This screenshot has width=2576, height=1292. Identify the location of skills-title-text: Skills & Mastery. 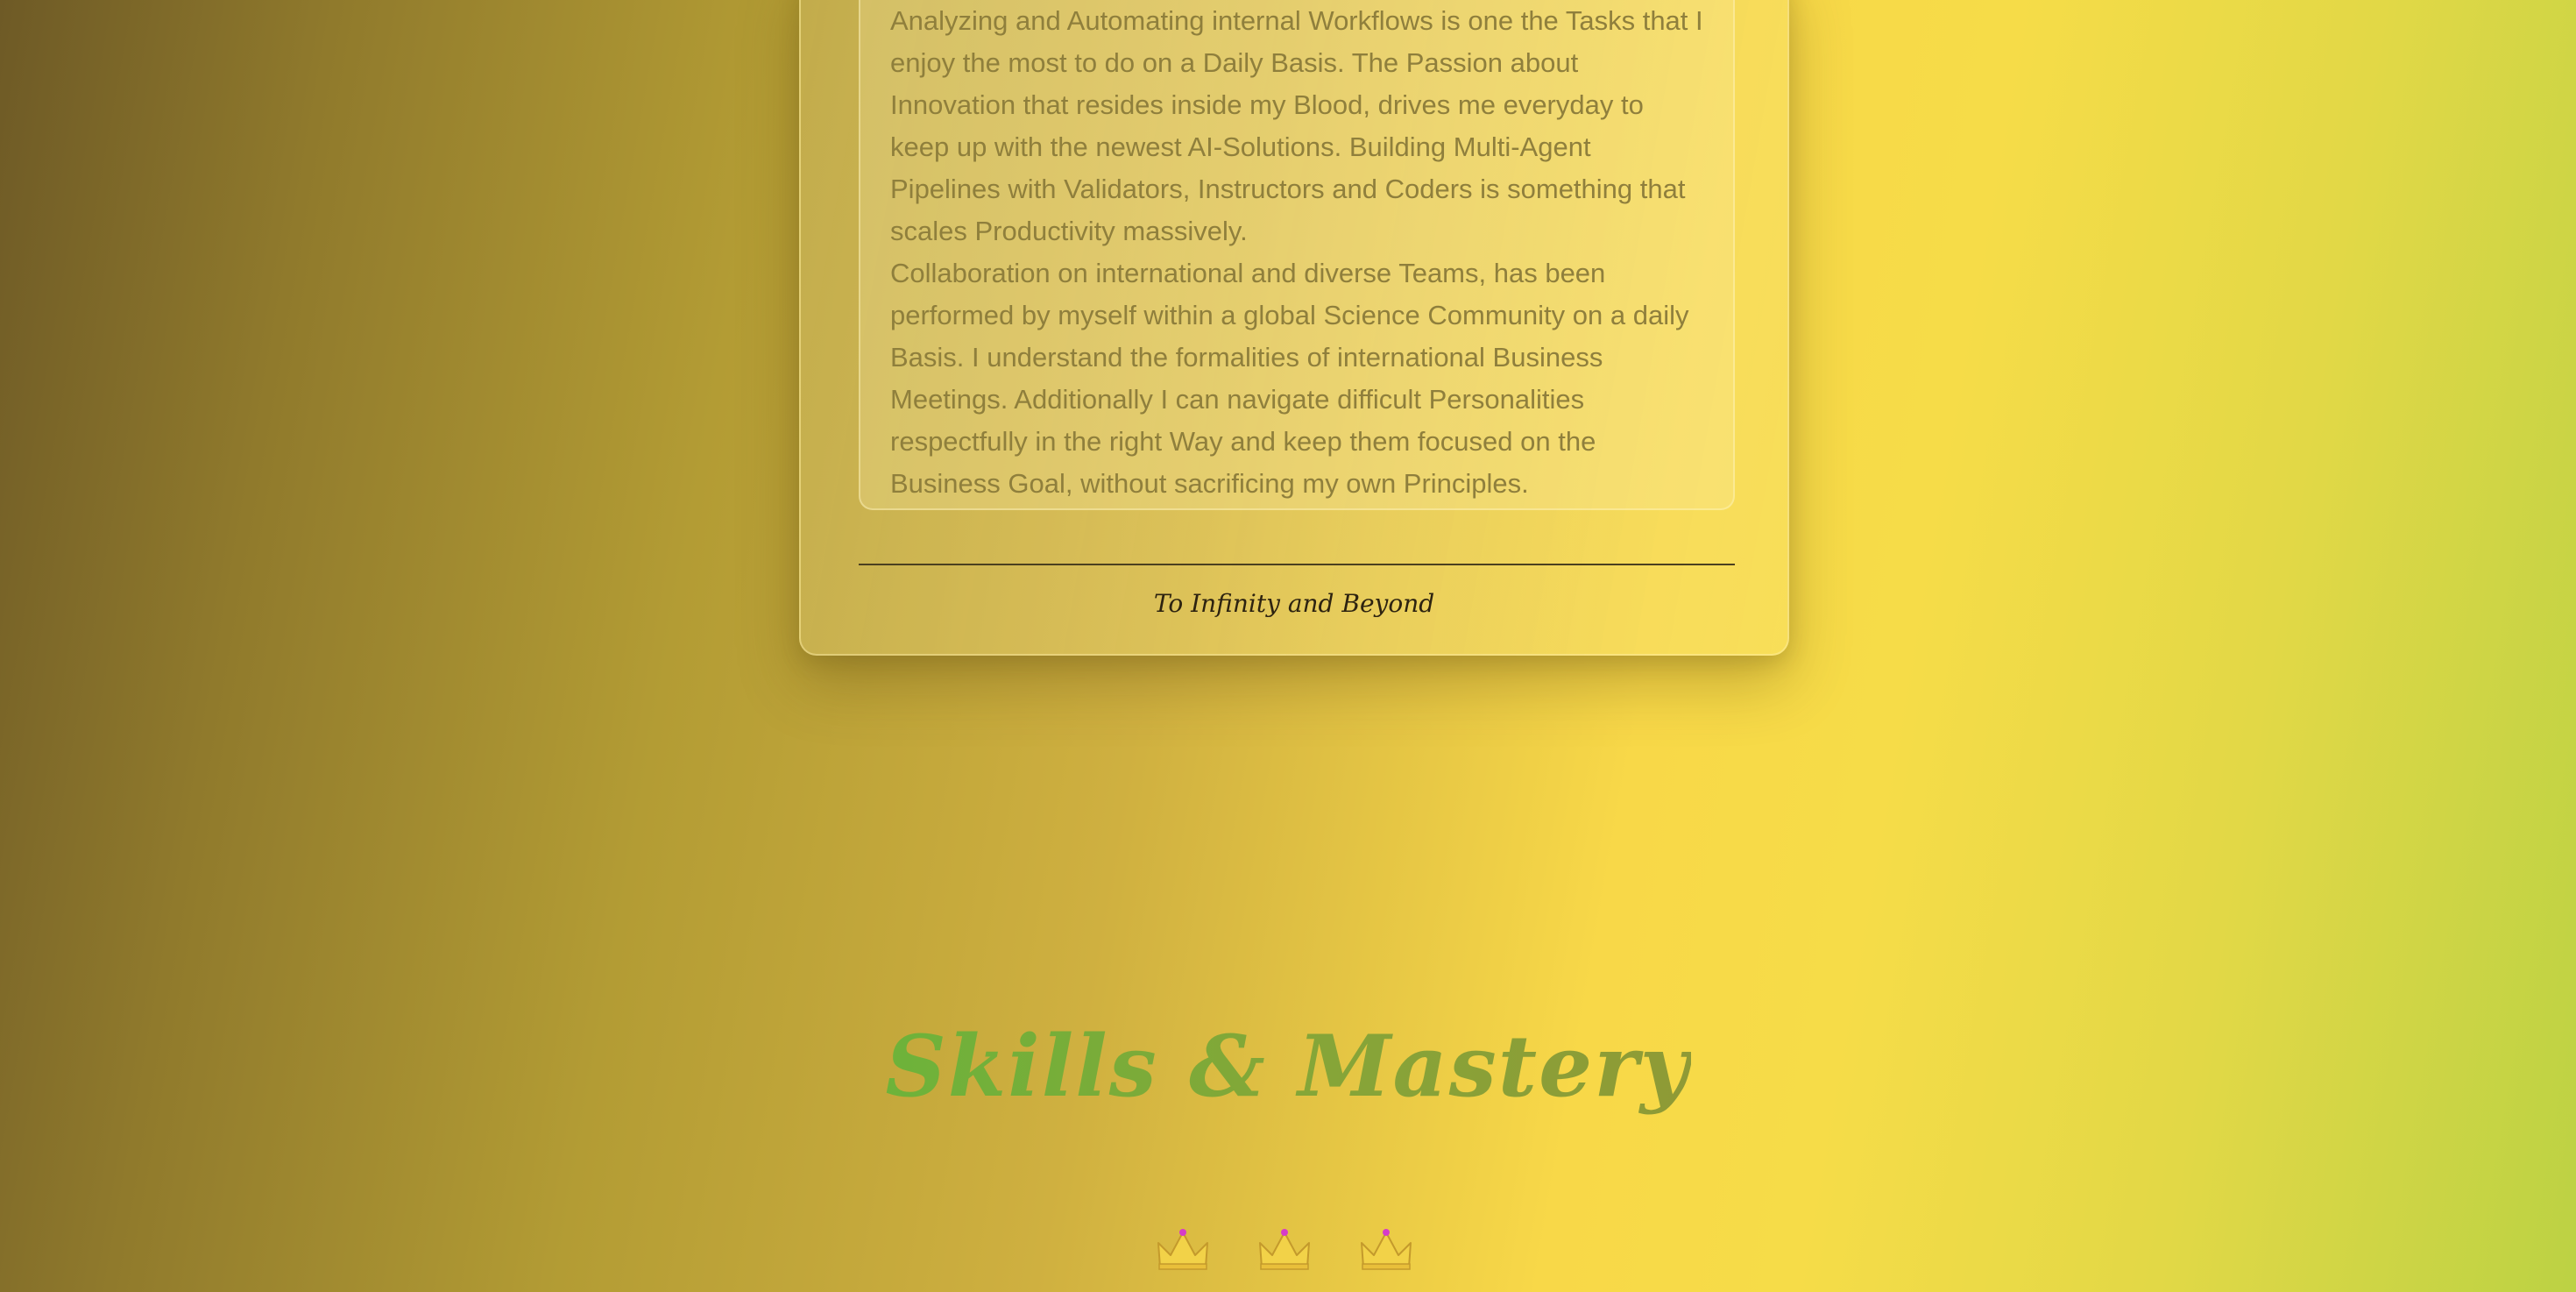
(1288, 1066).